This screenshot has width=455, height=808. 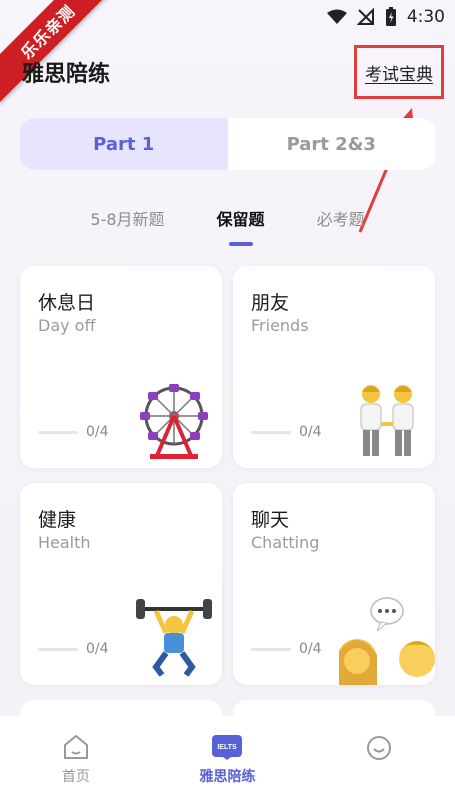 I want to click on profile-icon, so click(x=379, y=748).